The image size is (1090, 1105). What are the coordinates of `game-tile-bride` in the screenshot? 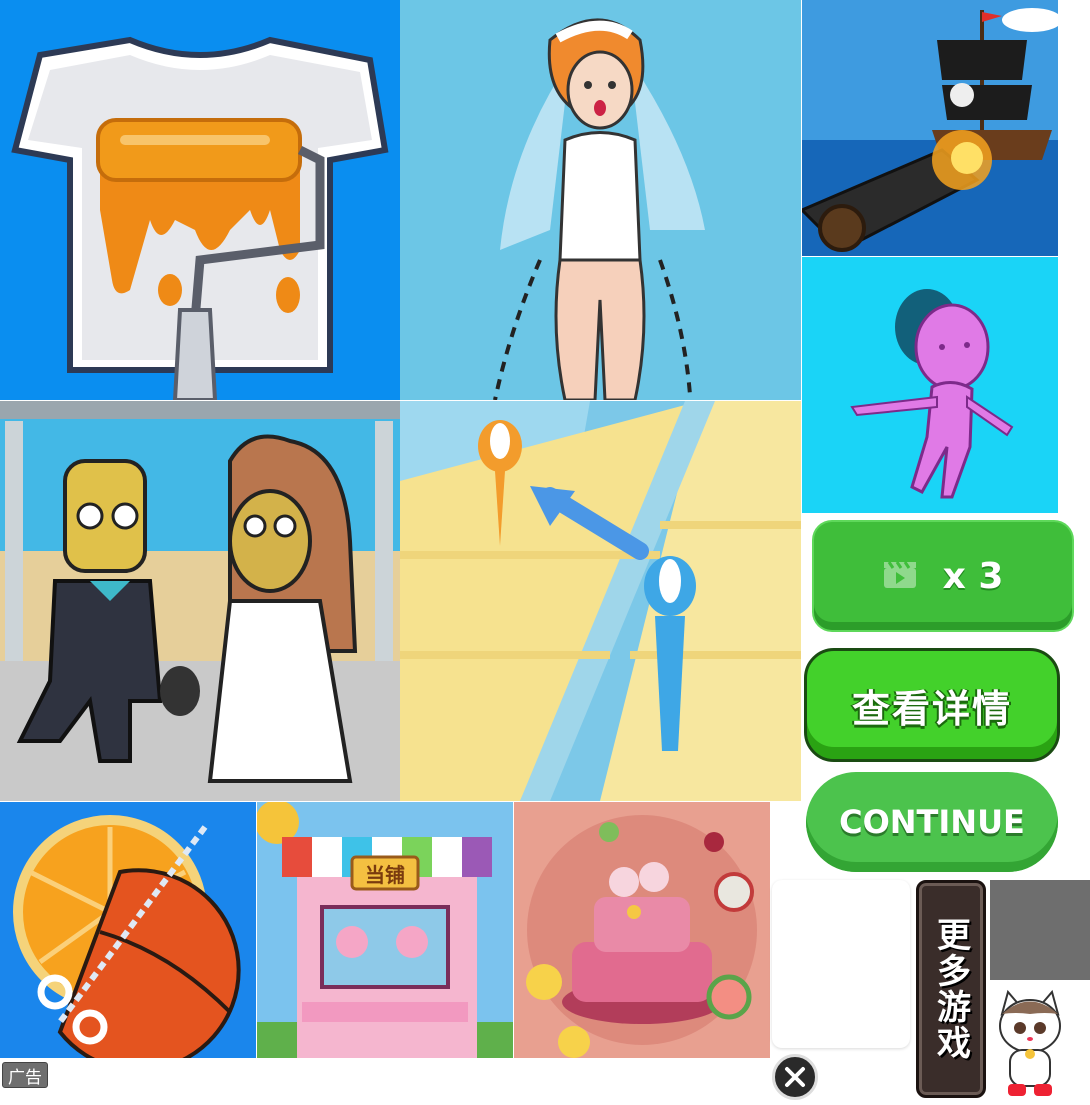 It's located at (600, 200).